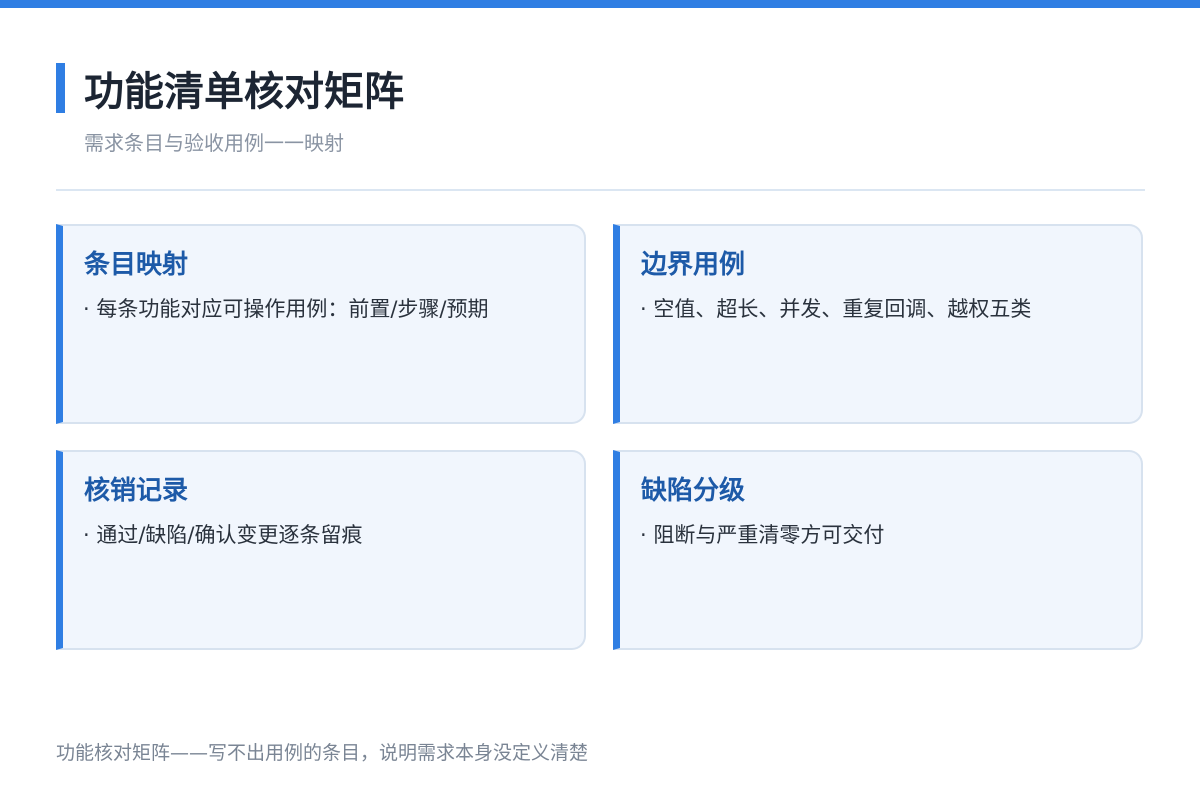 This screenshot has width=1200, height=800. I want to click on card-verification-records: 核销记录 · 通过/缺陷/确认变更逐条留痕, so click(321, 550).